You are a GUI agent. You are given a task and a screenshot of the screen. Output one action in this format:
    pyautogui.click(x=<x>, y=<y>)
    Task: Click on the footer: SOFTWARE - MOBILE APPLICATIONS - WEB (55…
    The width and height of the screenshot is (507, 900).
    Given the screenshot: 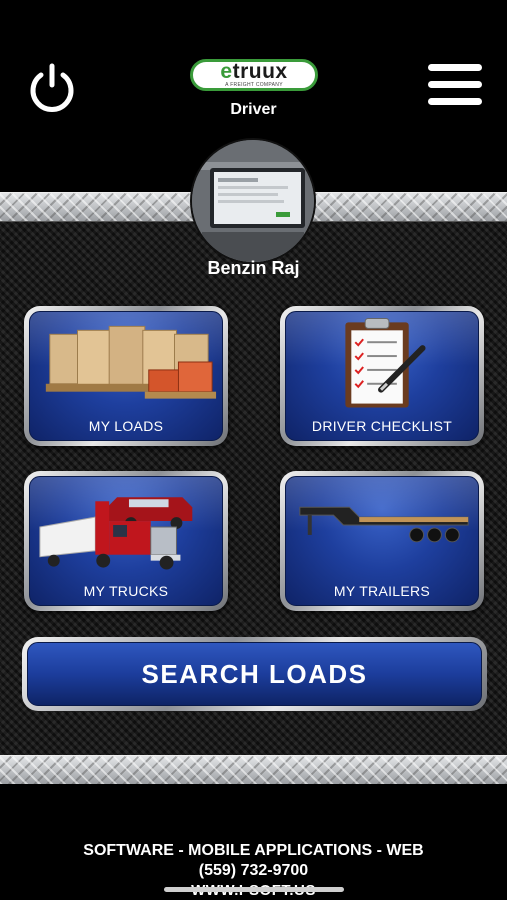 What is the action you would take?
    pyautogui.click(x=253, y=842)
    